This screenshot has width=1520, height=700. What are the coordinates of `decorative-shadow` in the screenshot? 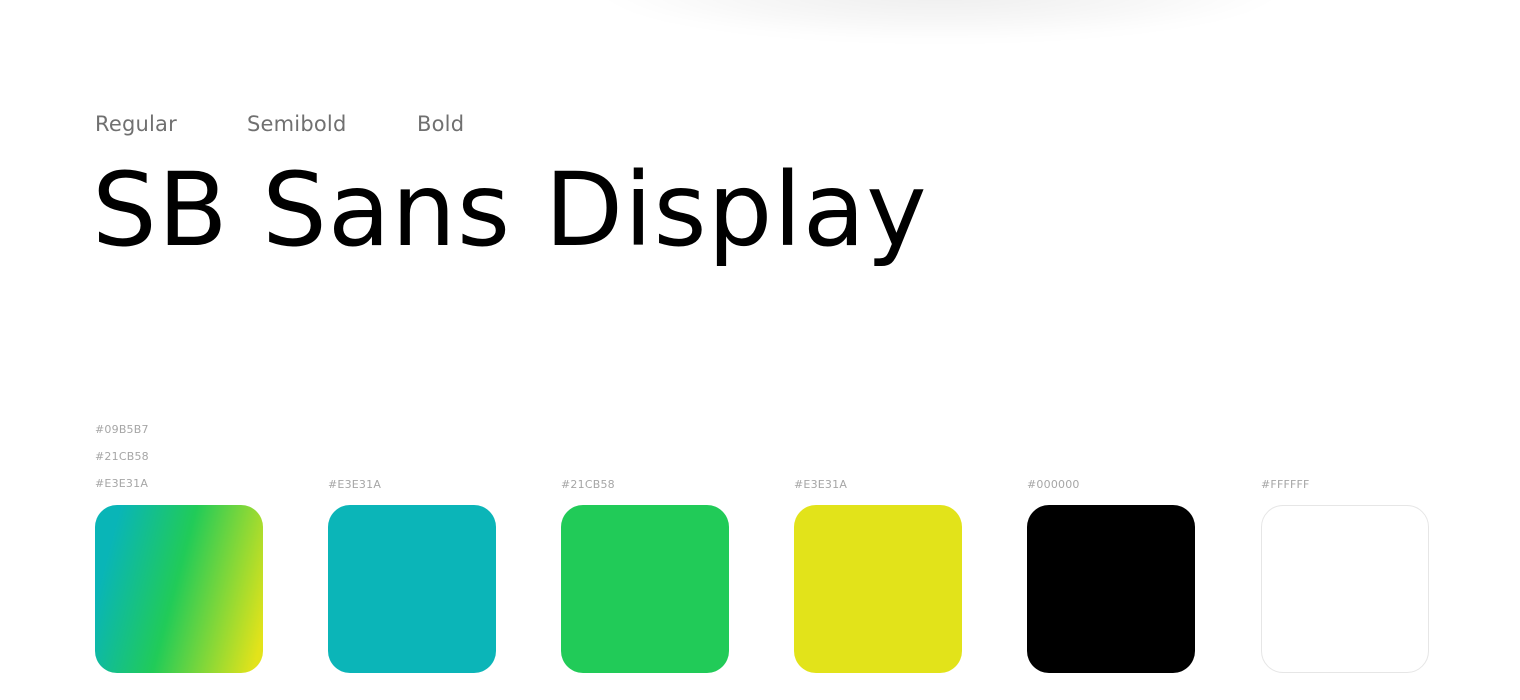 It's located at (940, 20).